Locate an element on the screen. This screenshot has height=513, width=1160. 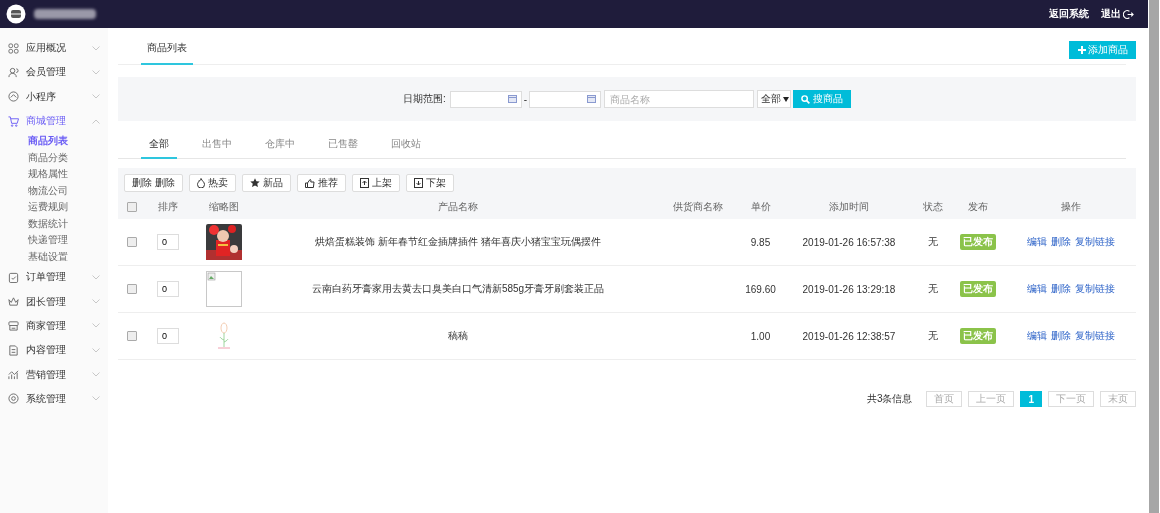
table-cell-text: 烘焙蛋糕装饰 新年春节红金插牌插件 猪年喜庆小猪宝宝玩偶摆件 is located at coordinates (458, 242).